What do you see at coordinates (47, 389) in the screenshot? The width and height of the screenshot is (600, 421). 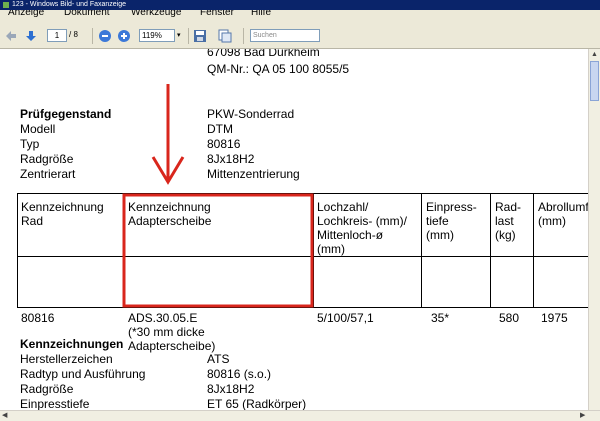 I see `kenn-label: Radgröße` at bounding box center [47, 389].